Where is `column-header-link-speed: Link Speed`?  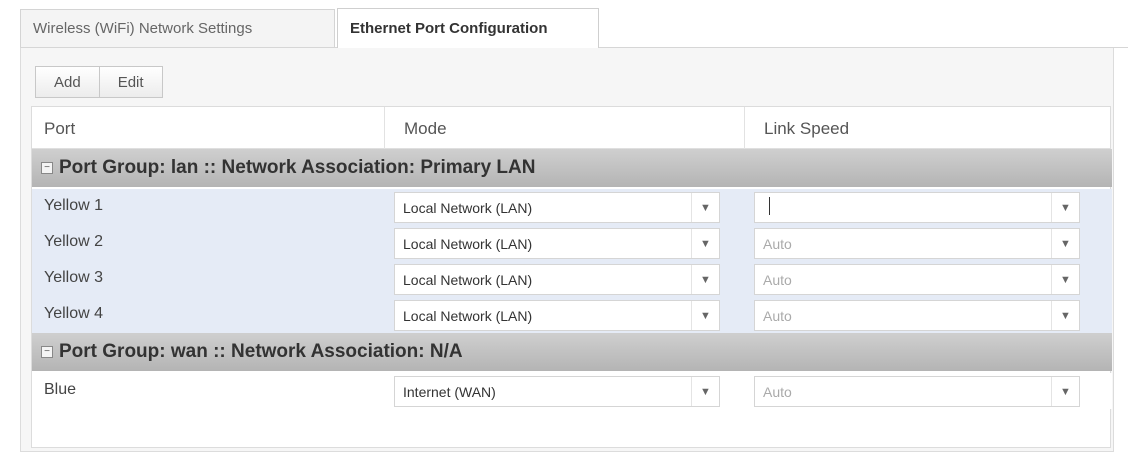
column-header-link-speed: Link Speed is located at coordinates (806, 129).